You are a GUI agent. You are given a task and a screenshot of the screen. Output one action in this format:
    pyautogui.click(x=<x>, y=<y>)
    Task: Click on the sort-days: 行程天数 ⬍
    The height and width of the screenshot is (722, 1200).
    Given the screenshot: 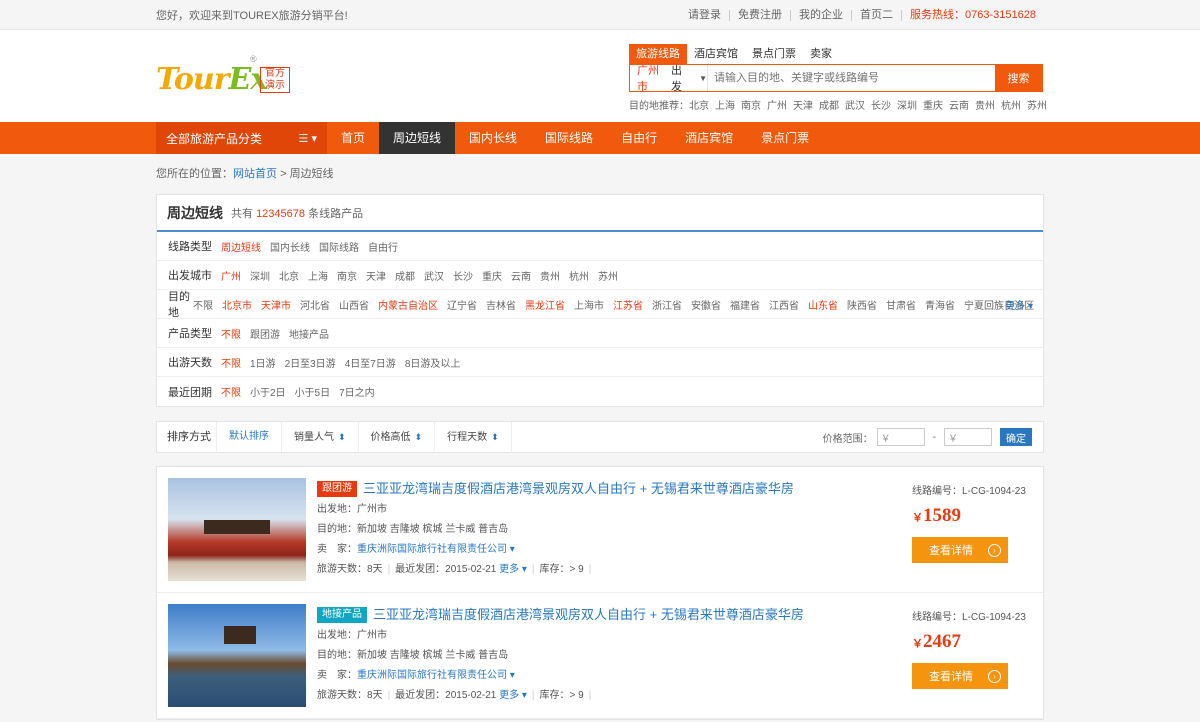 What is the action you would take?
    pyautogui.click(x=473, y=437)
    